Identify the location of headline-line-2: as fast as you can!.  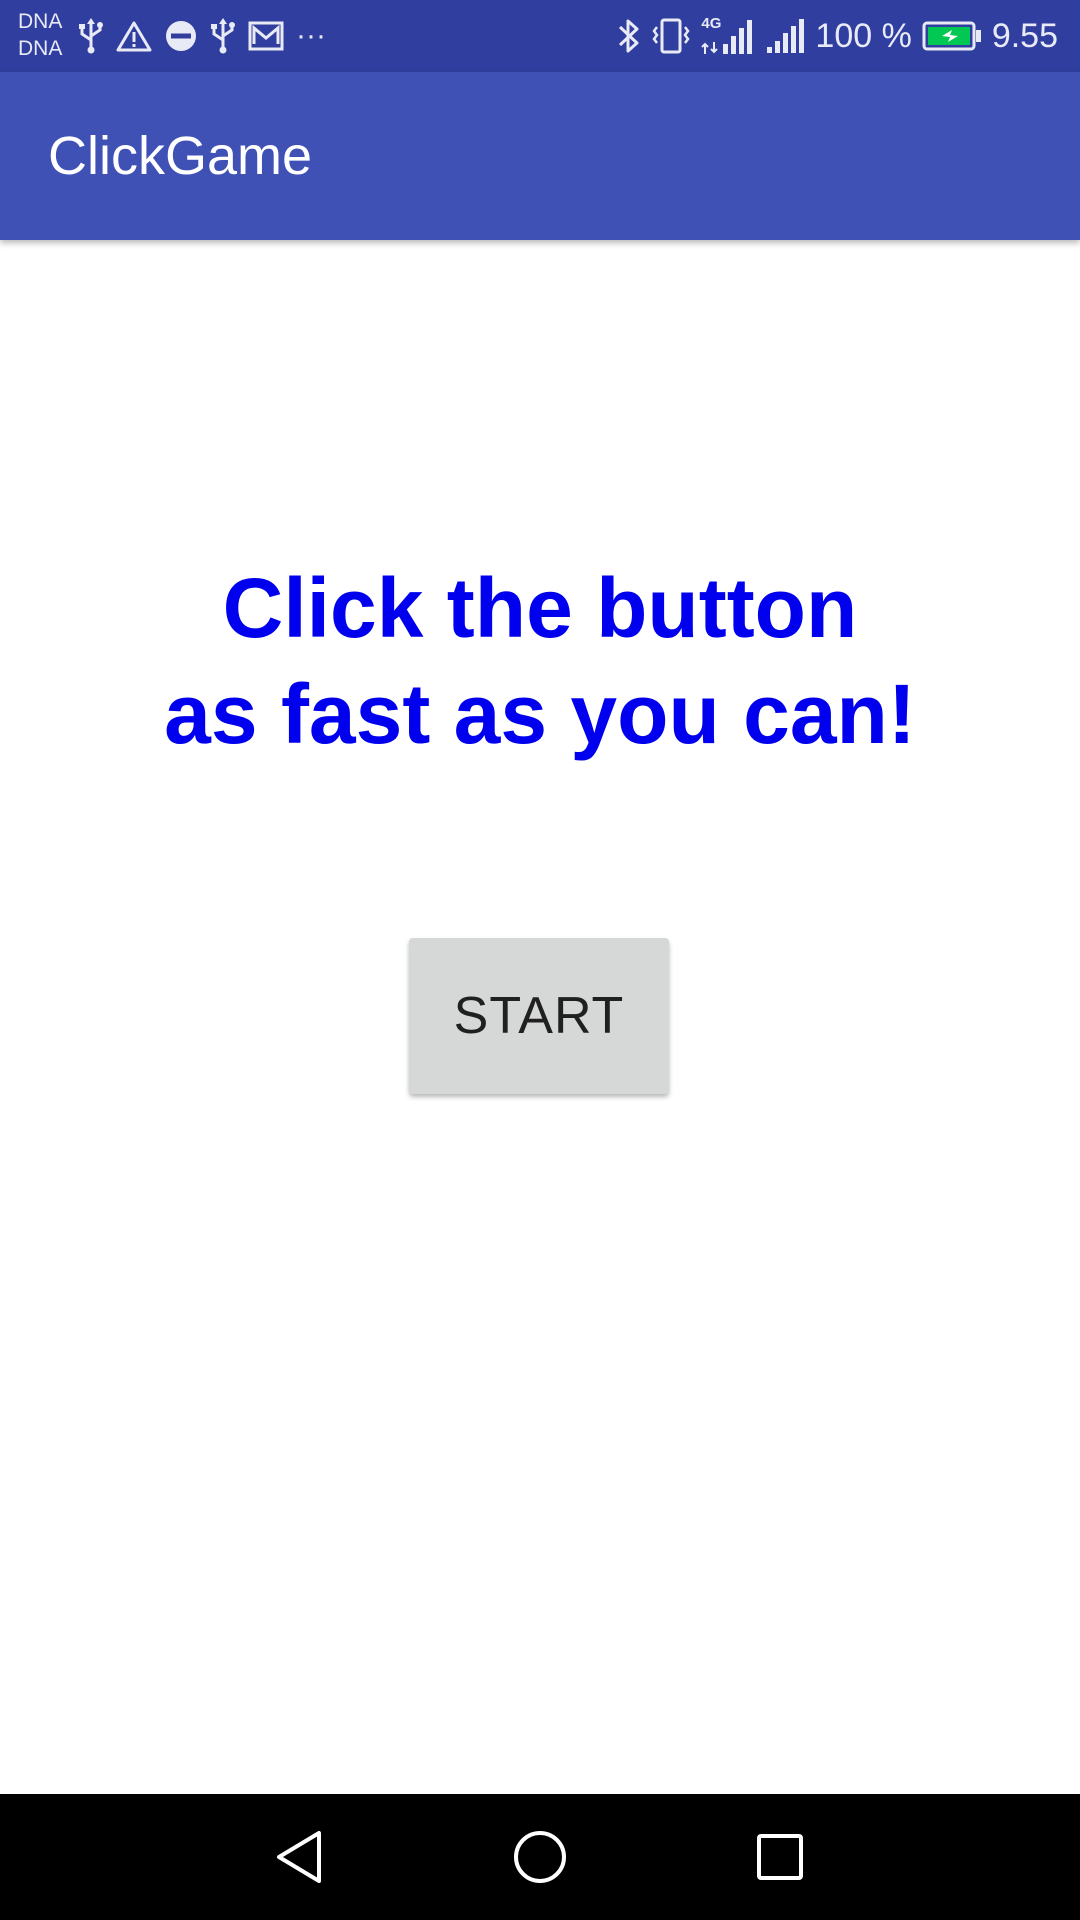
(540, 714).